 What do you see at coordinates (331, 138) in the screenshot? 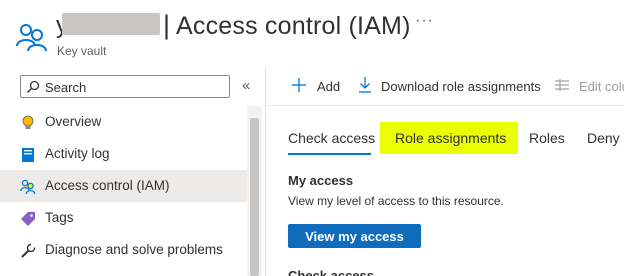
I see `tab-check-access: Check access` at bounding box center [331, 138].